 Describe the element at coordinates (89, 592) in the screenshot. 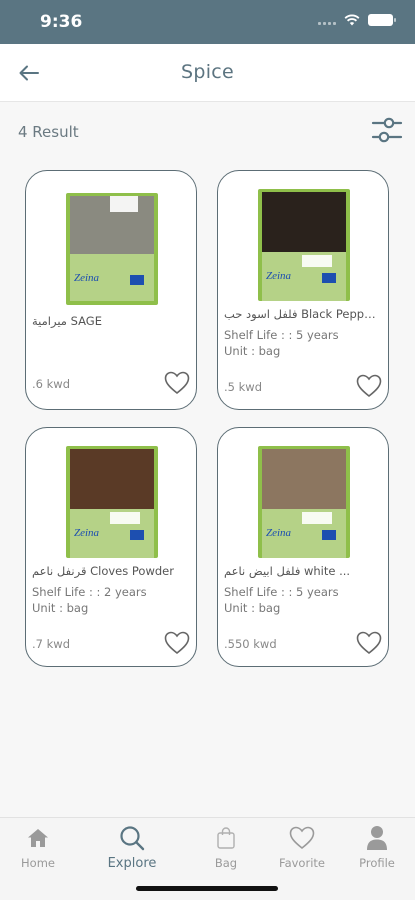

I see `shelf-life: Shelf Life : : 2 years` at that location.